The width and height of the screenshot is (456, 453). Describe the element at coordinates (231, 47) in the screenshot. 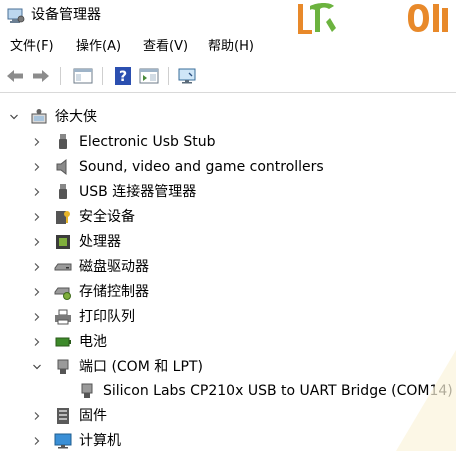

I see `menu-help: 帮助(H)` at that location.